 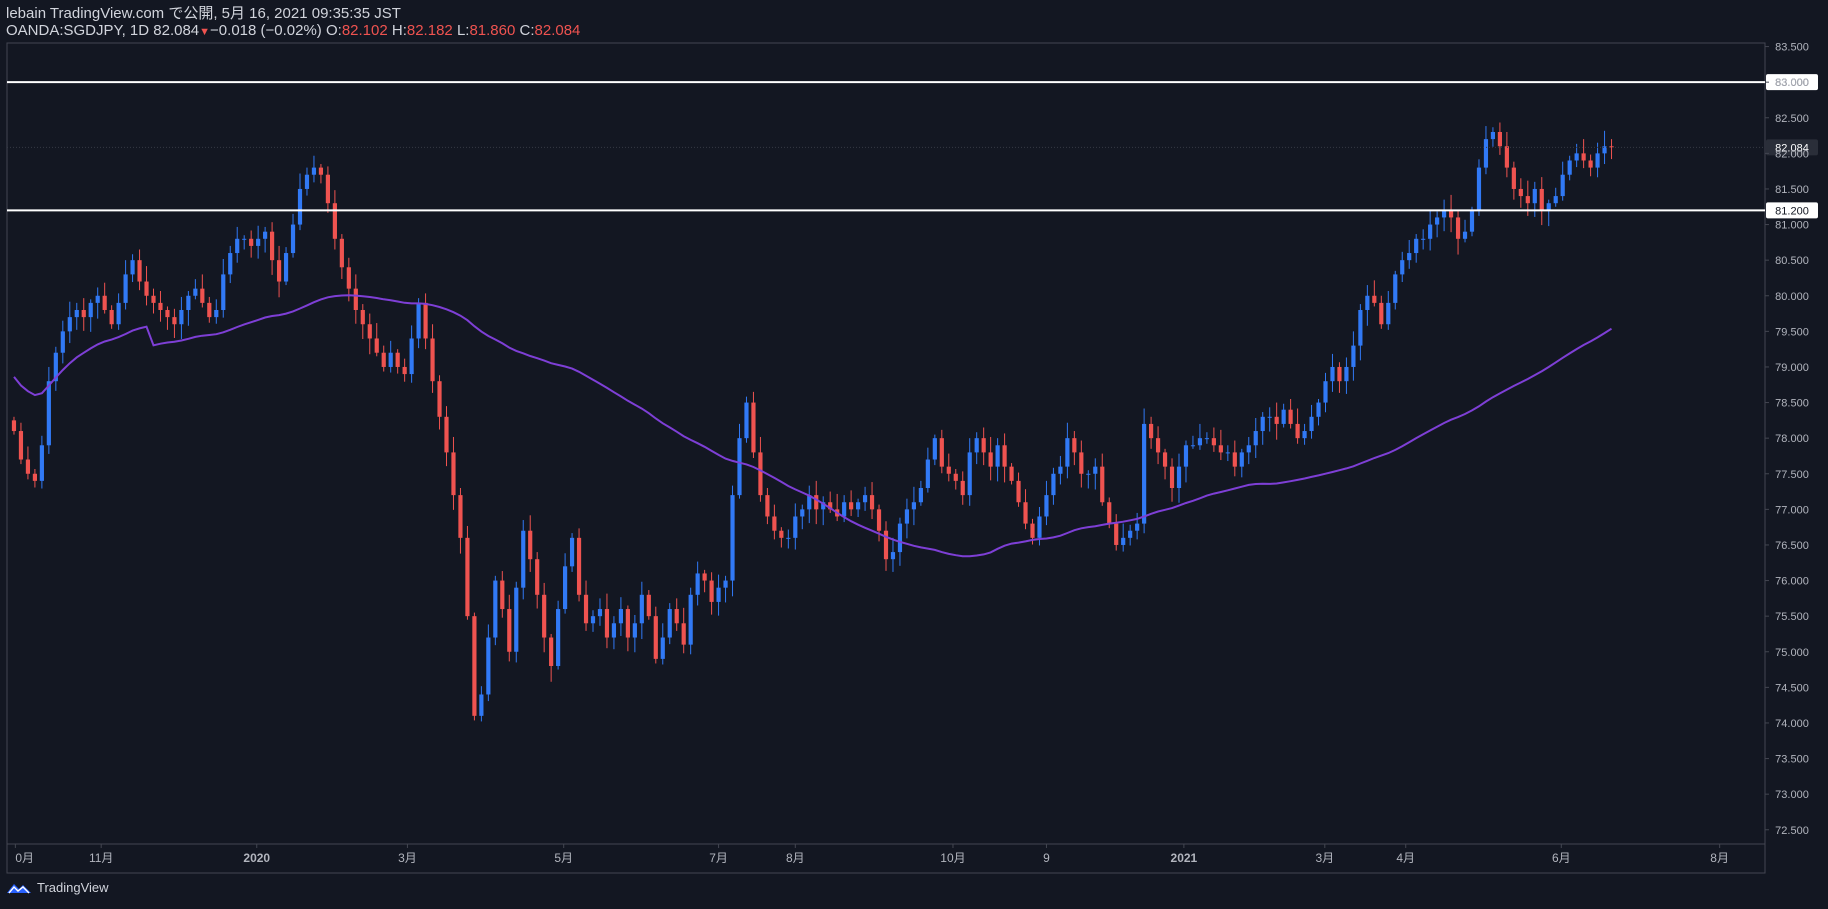 What do you see at coordinates (1792, 653) in the screenshot?
I see `y-tick-label: 75.000` at bounding box center [1792, 653].